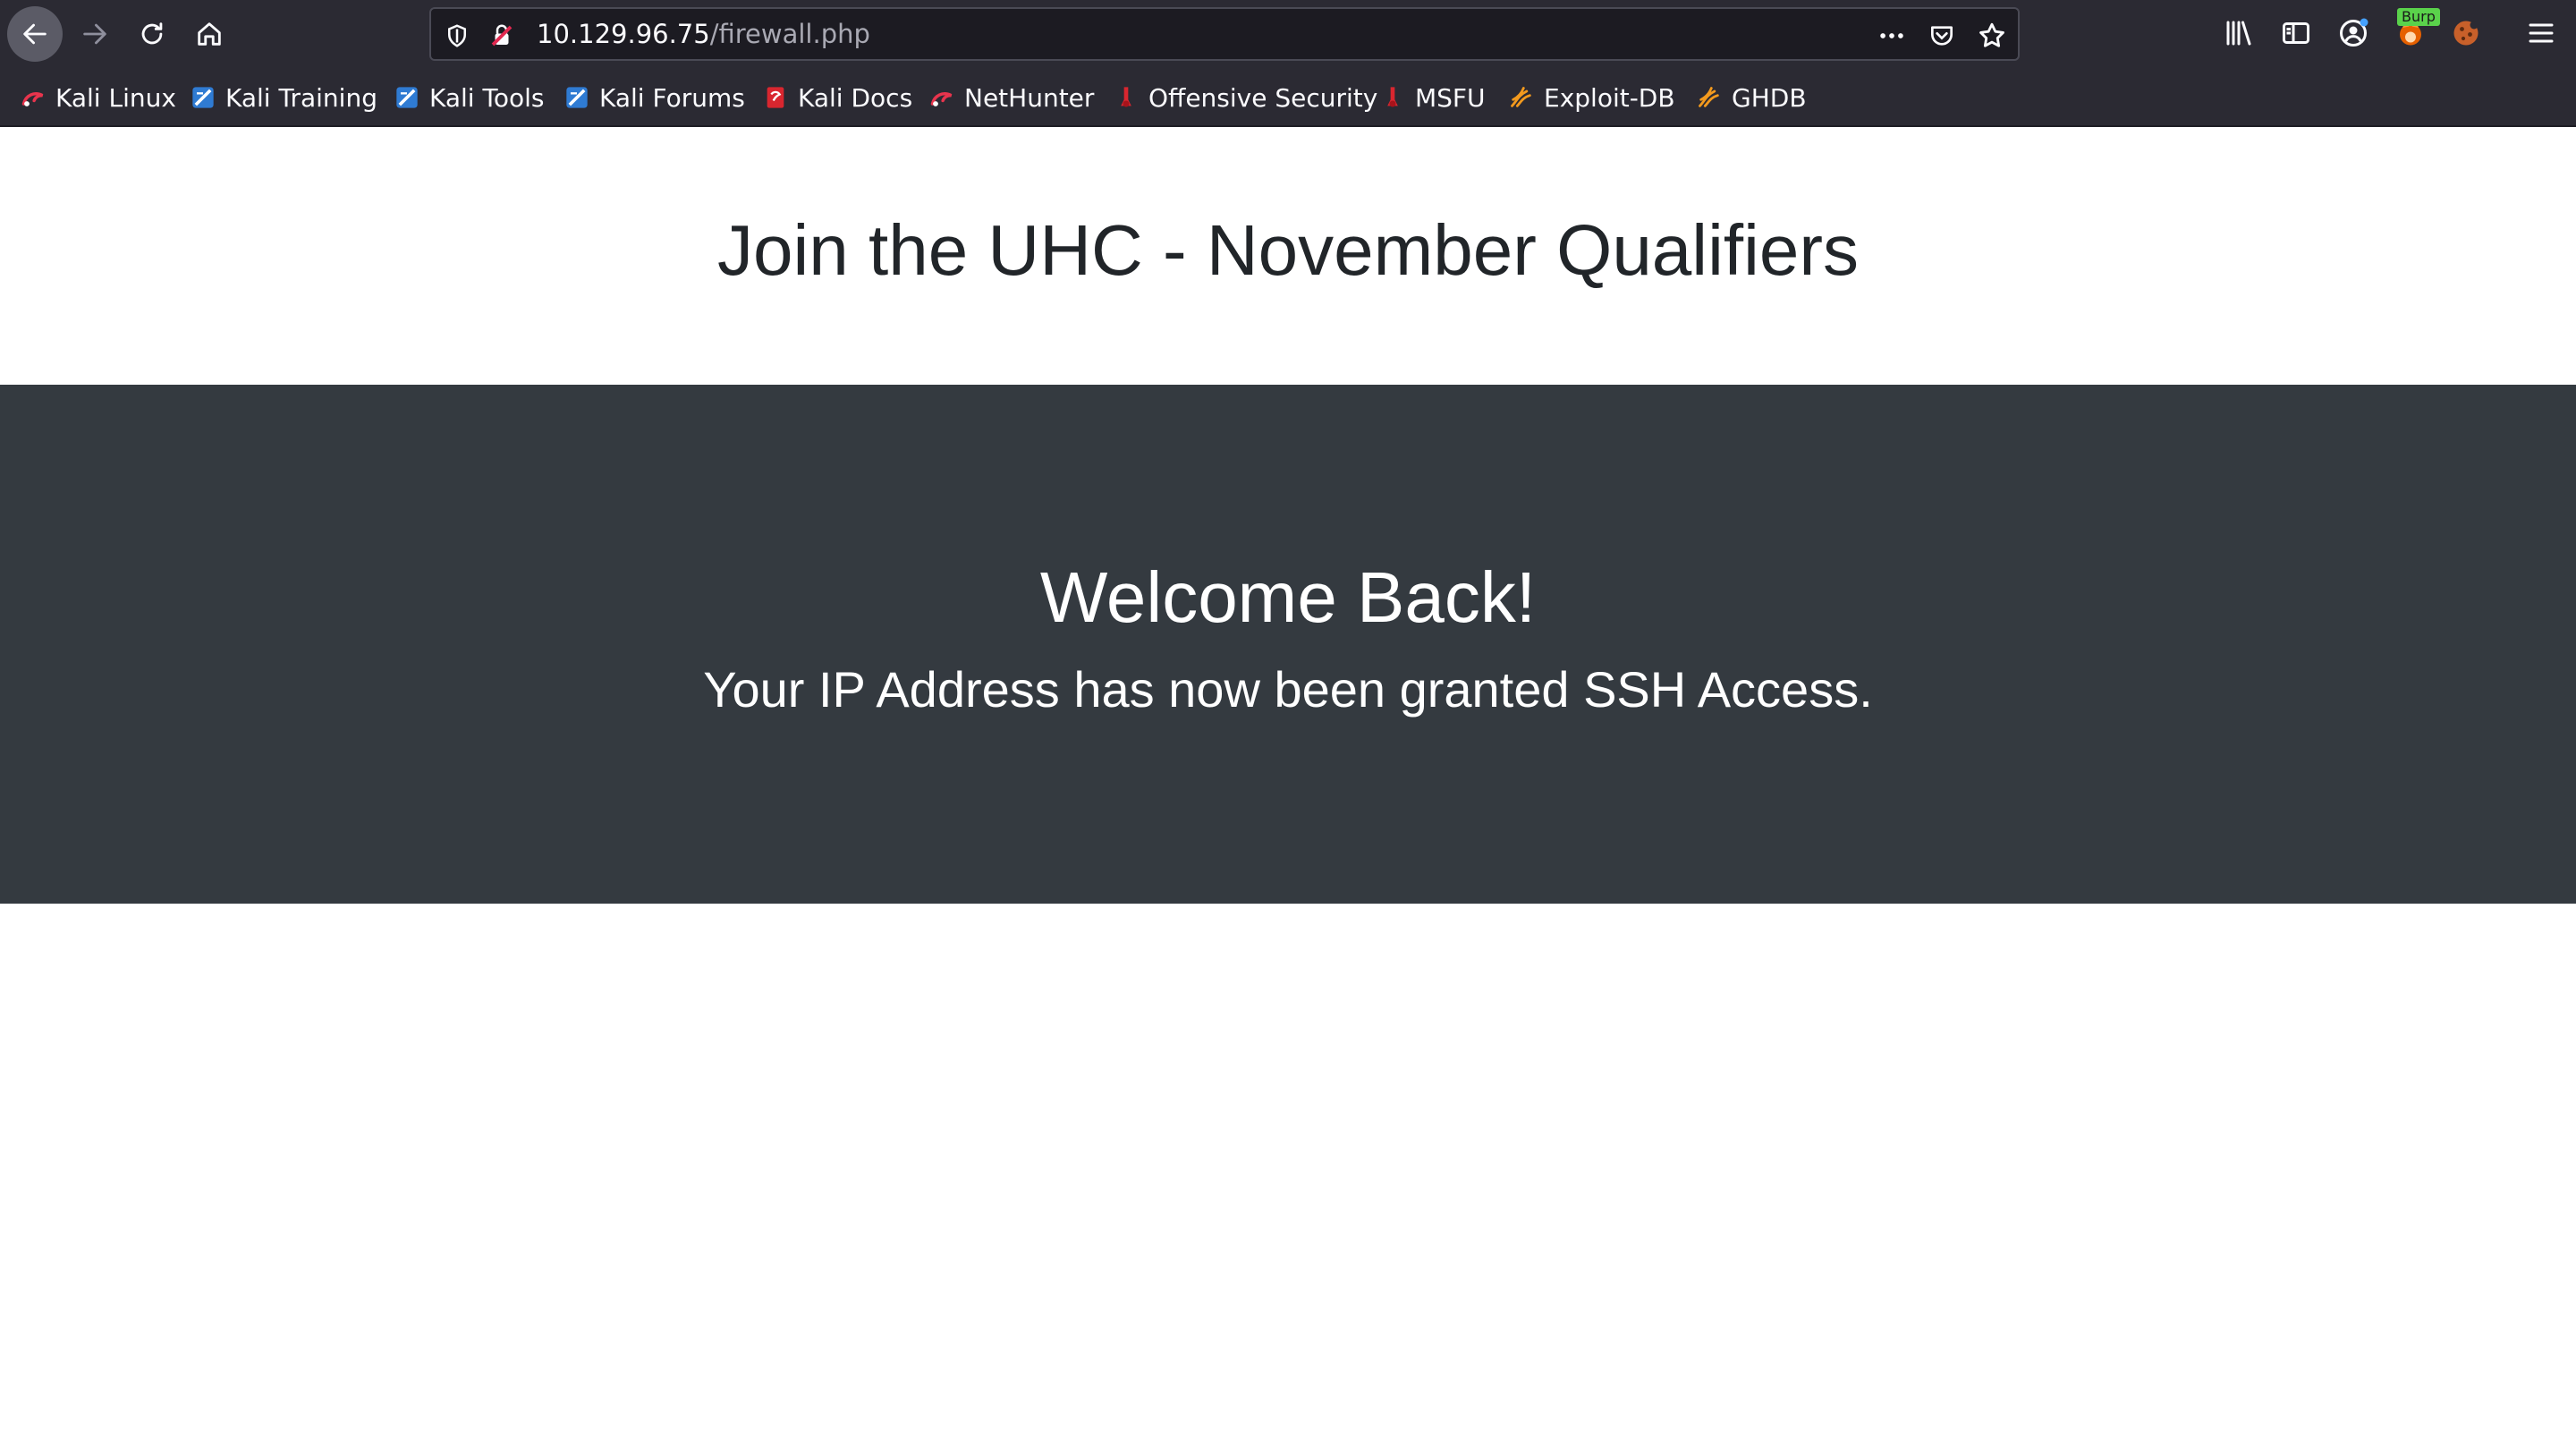 The image size is (2576, 1444). Describe the element at coordinates (1709, 98) in the screenshot. I see `ghdb-icon` at that location.